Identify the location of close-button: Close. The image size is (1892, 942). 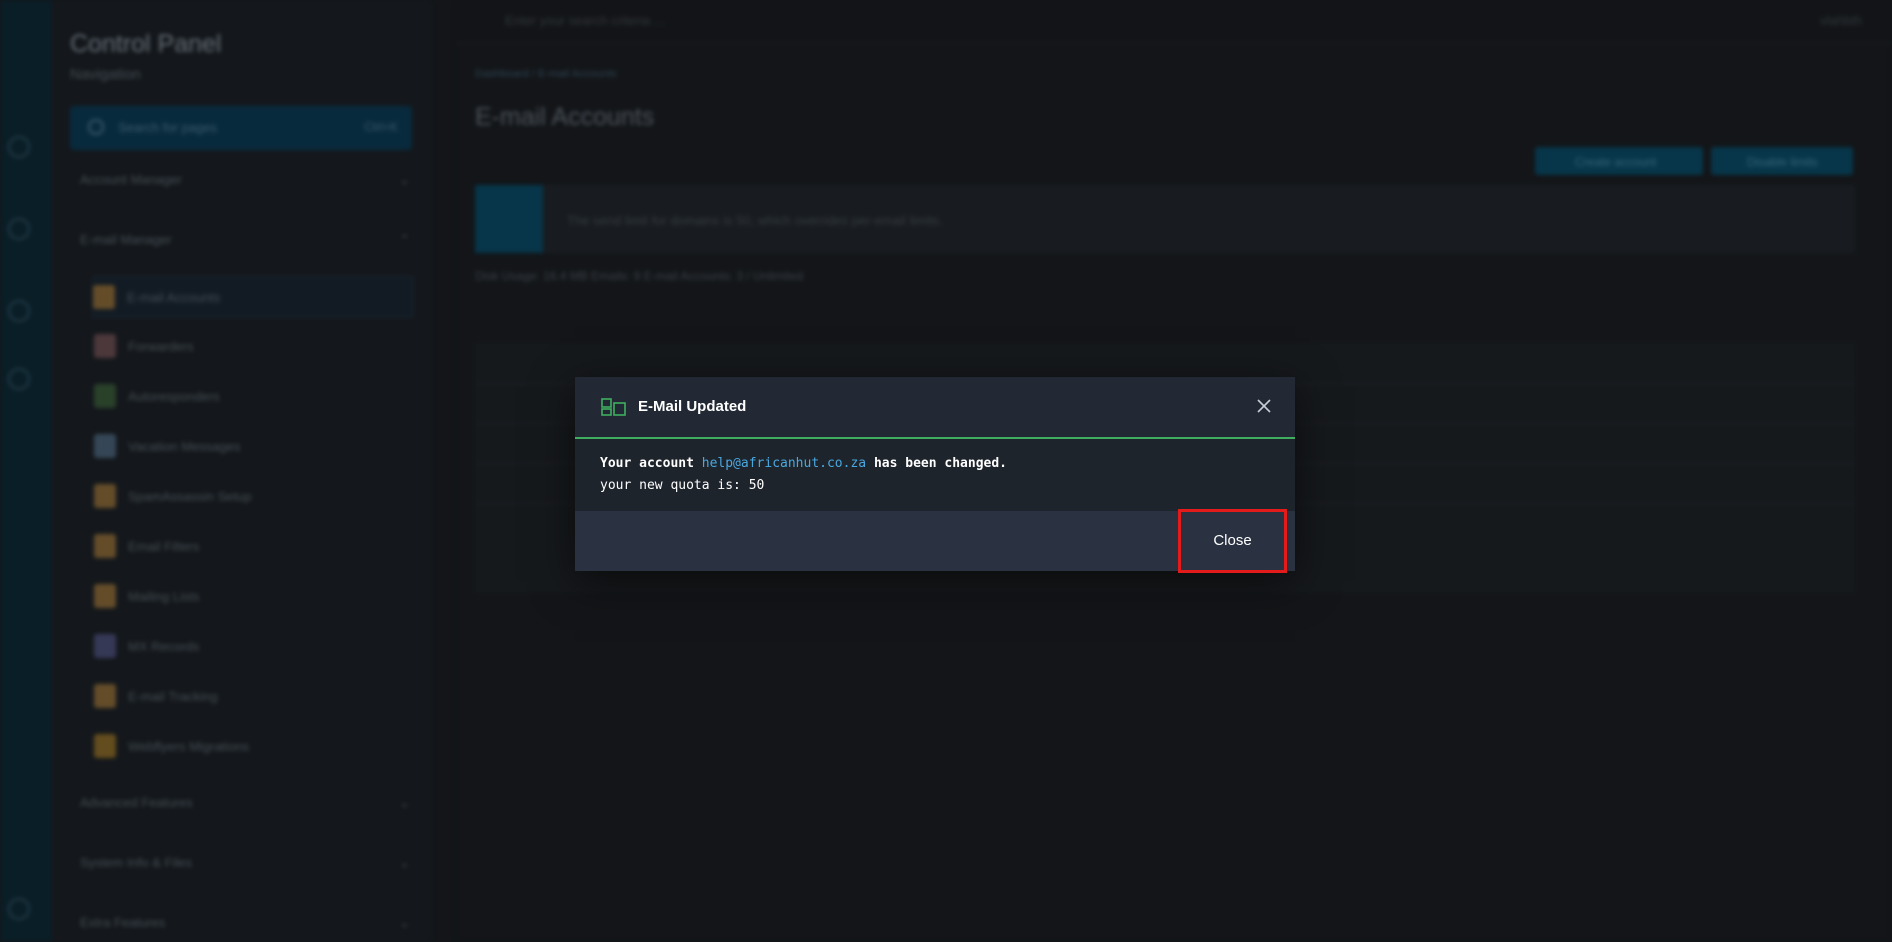
(1232, 541).